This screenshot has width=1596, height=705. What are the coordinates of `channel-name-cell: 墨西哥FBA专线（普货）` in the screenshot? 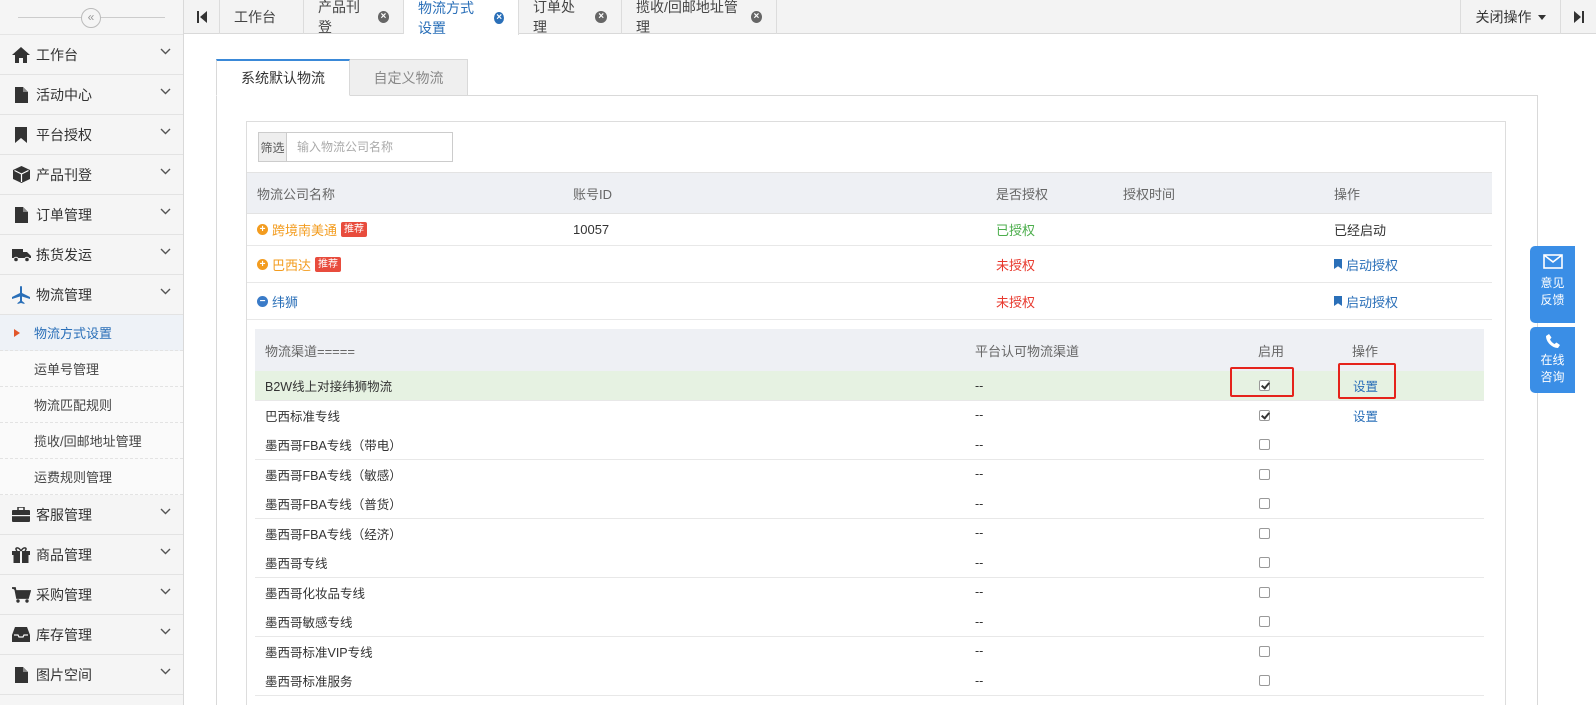 It's located at (333, 505).